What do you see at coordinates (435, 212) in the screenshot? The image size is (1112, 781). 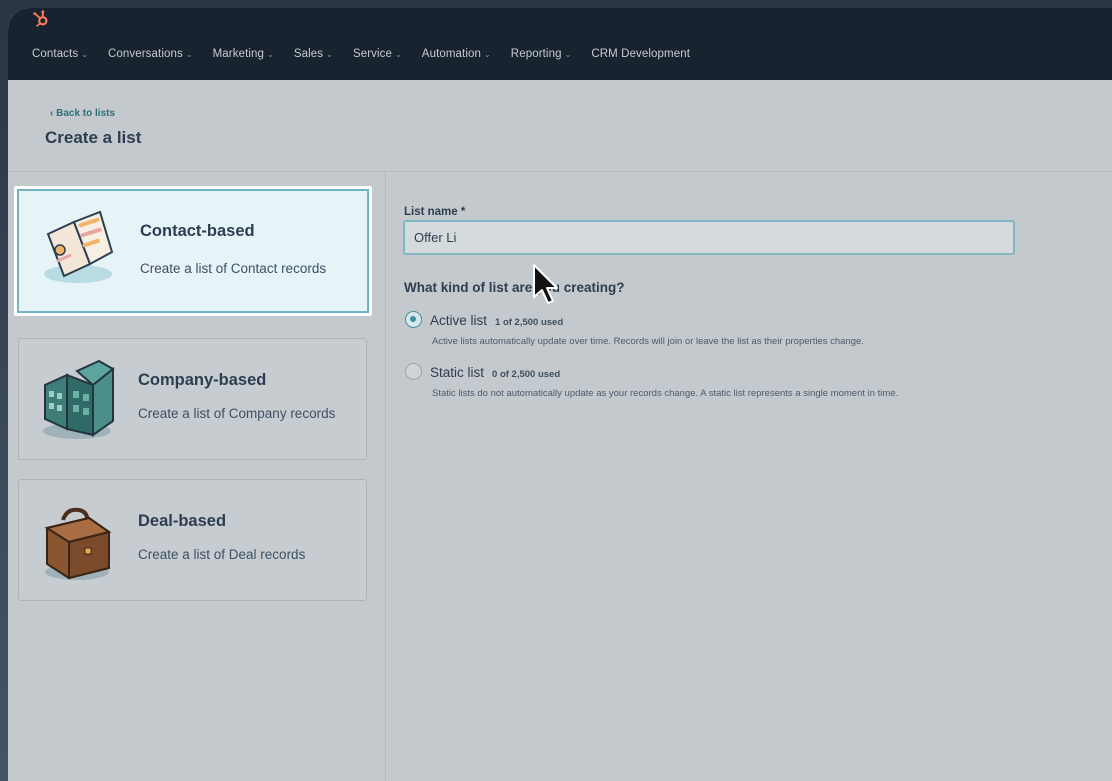 I see `list-name-label: List name *` at bounding box center [435, 212].